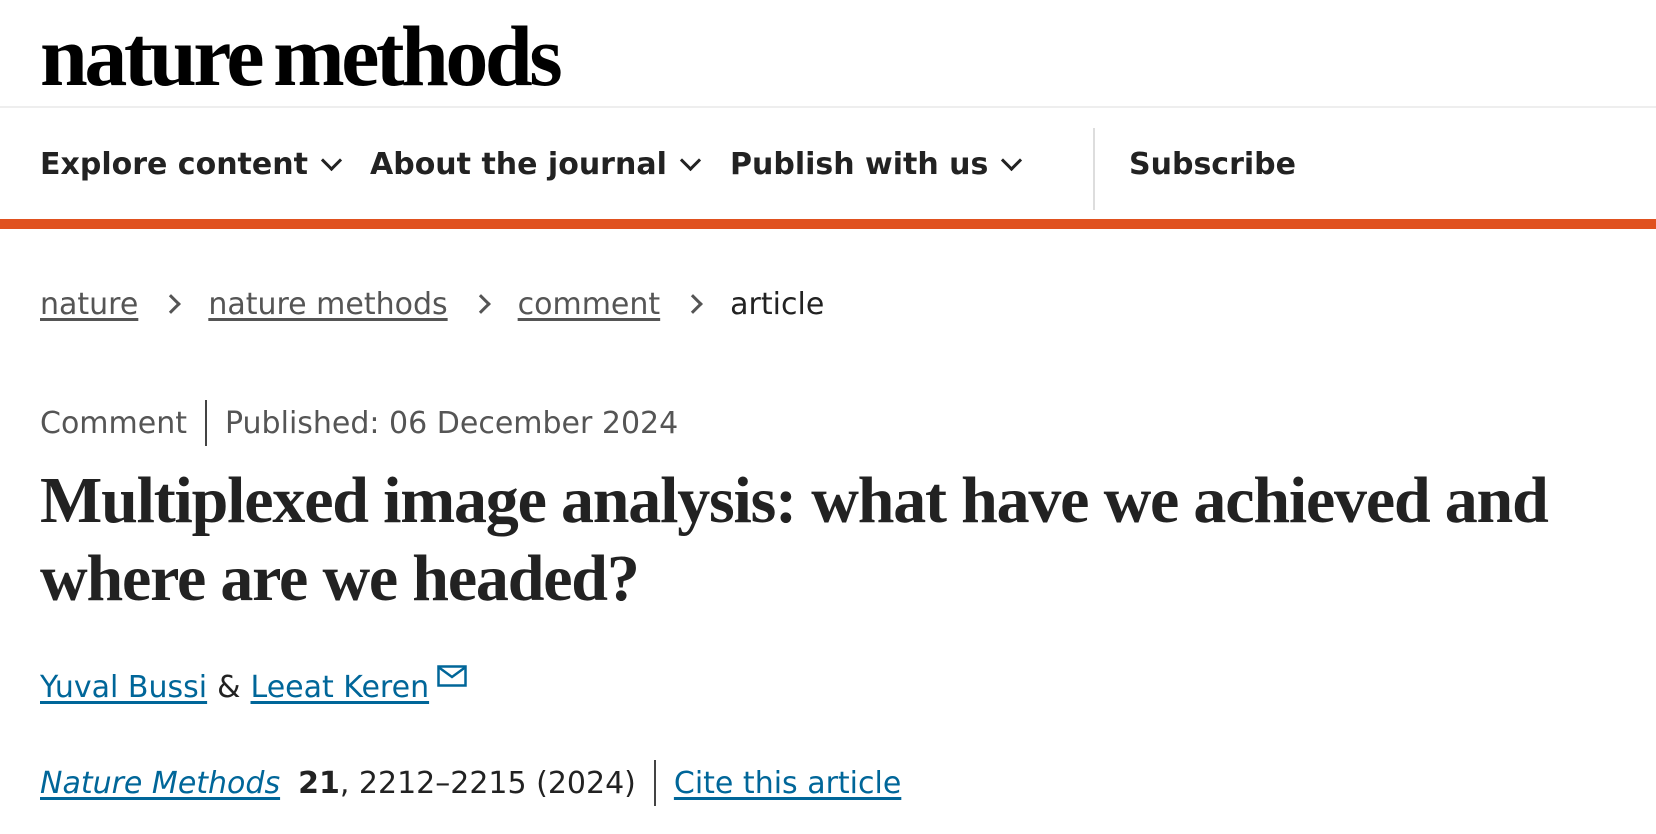 The width and height of the screenshot is (1656, 834). Describe the element at coordinates (123, 687) in the screenshot. I see `author-link-yuval-bussi: Yuval Bussi` at that location.